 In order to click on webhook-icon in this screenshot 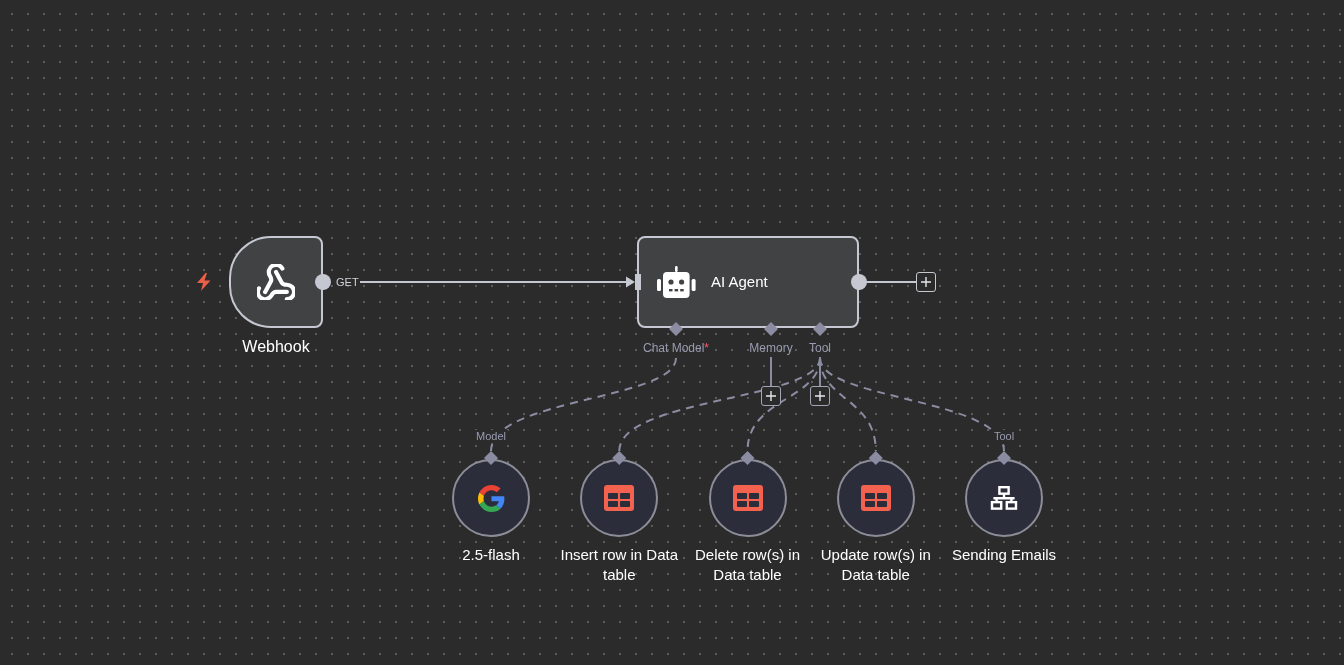, I will do `click(276, 282)`.